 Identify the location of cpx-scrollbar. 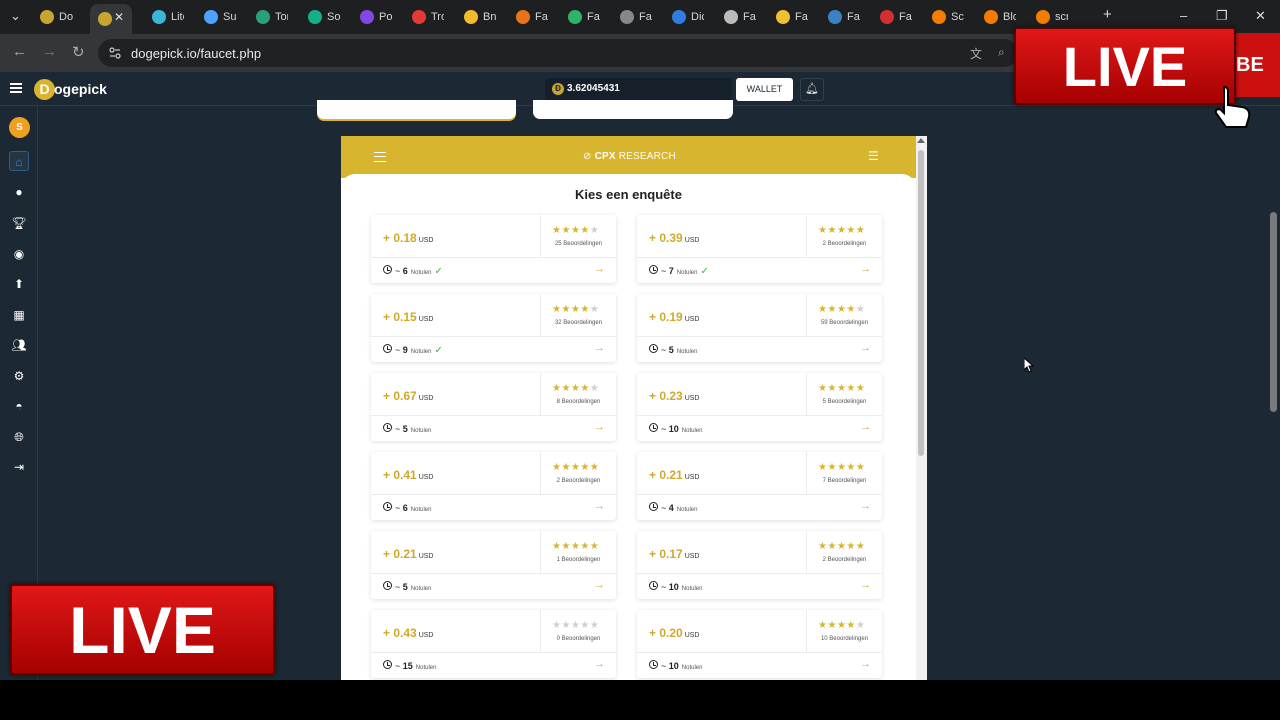
(921, 408).